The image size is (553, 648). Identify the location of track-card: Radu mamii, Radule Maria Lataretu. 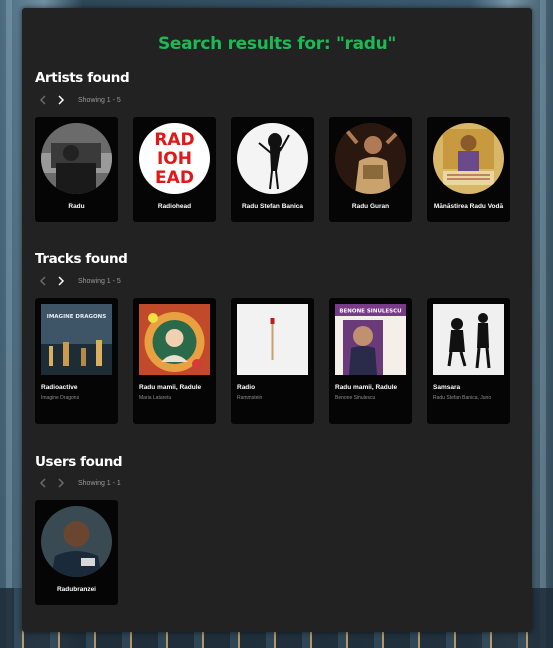
(174, 361).